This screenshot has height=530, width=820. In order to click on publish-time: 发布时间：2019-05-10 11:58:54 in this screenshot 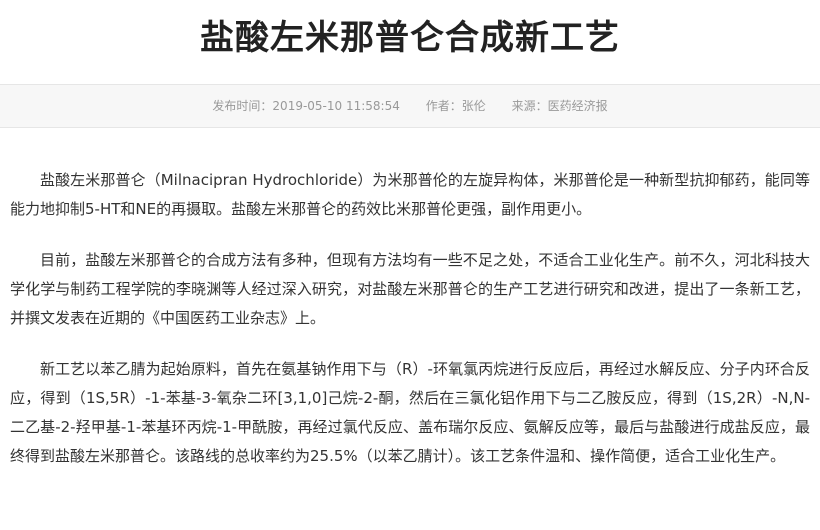, I will do `click(305, 106)`.